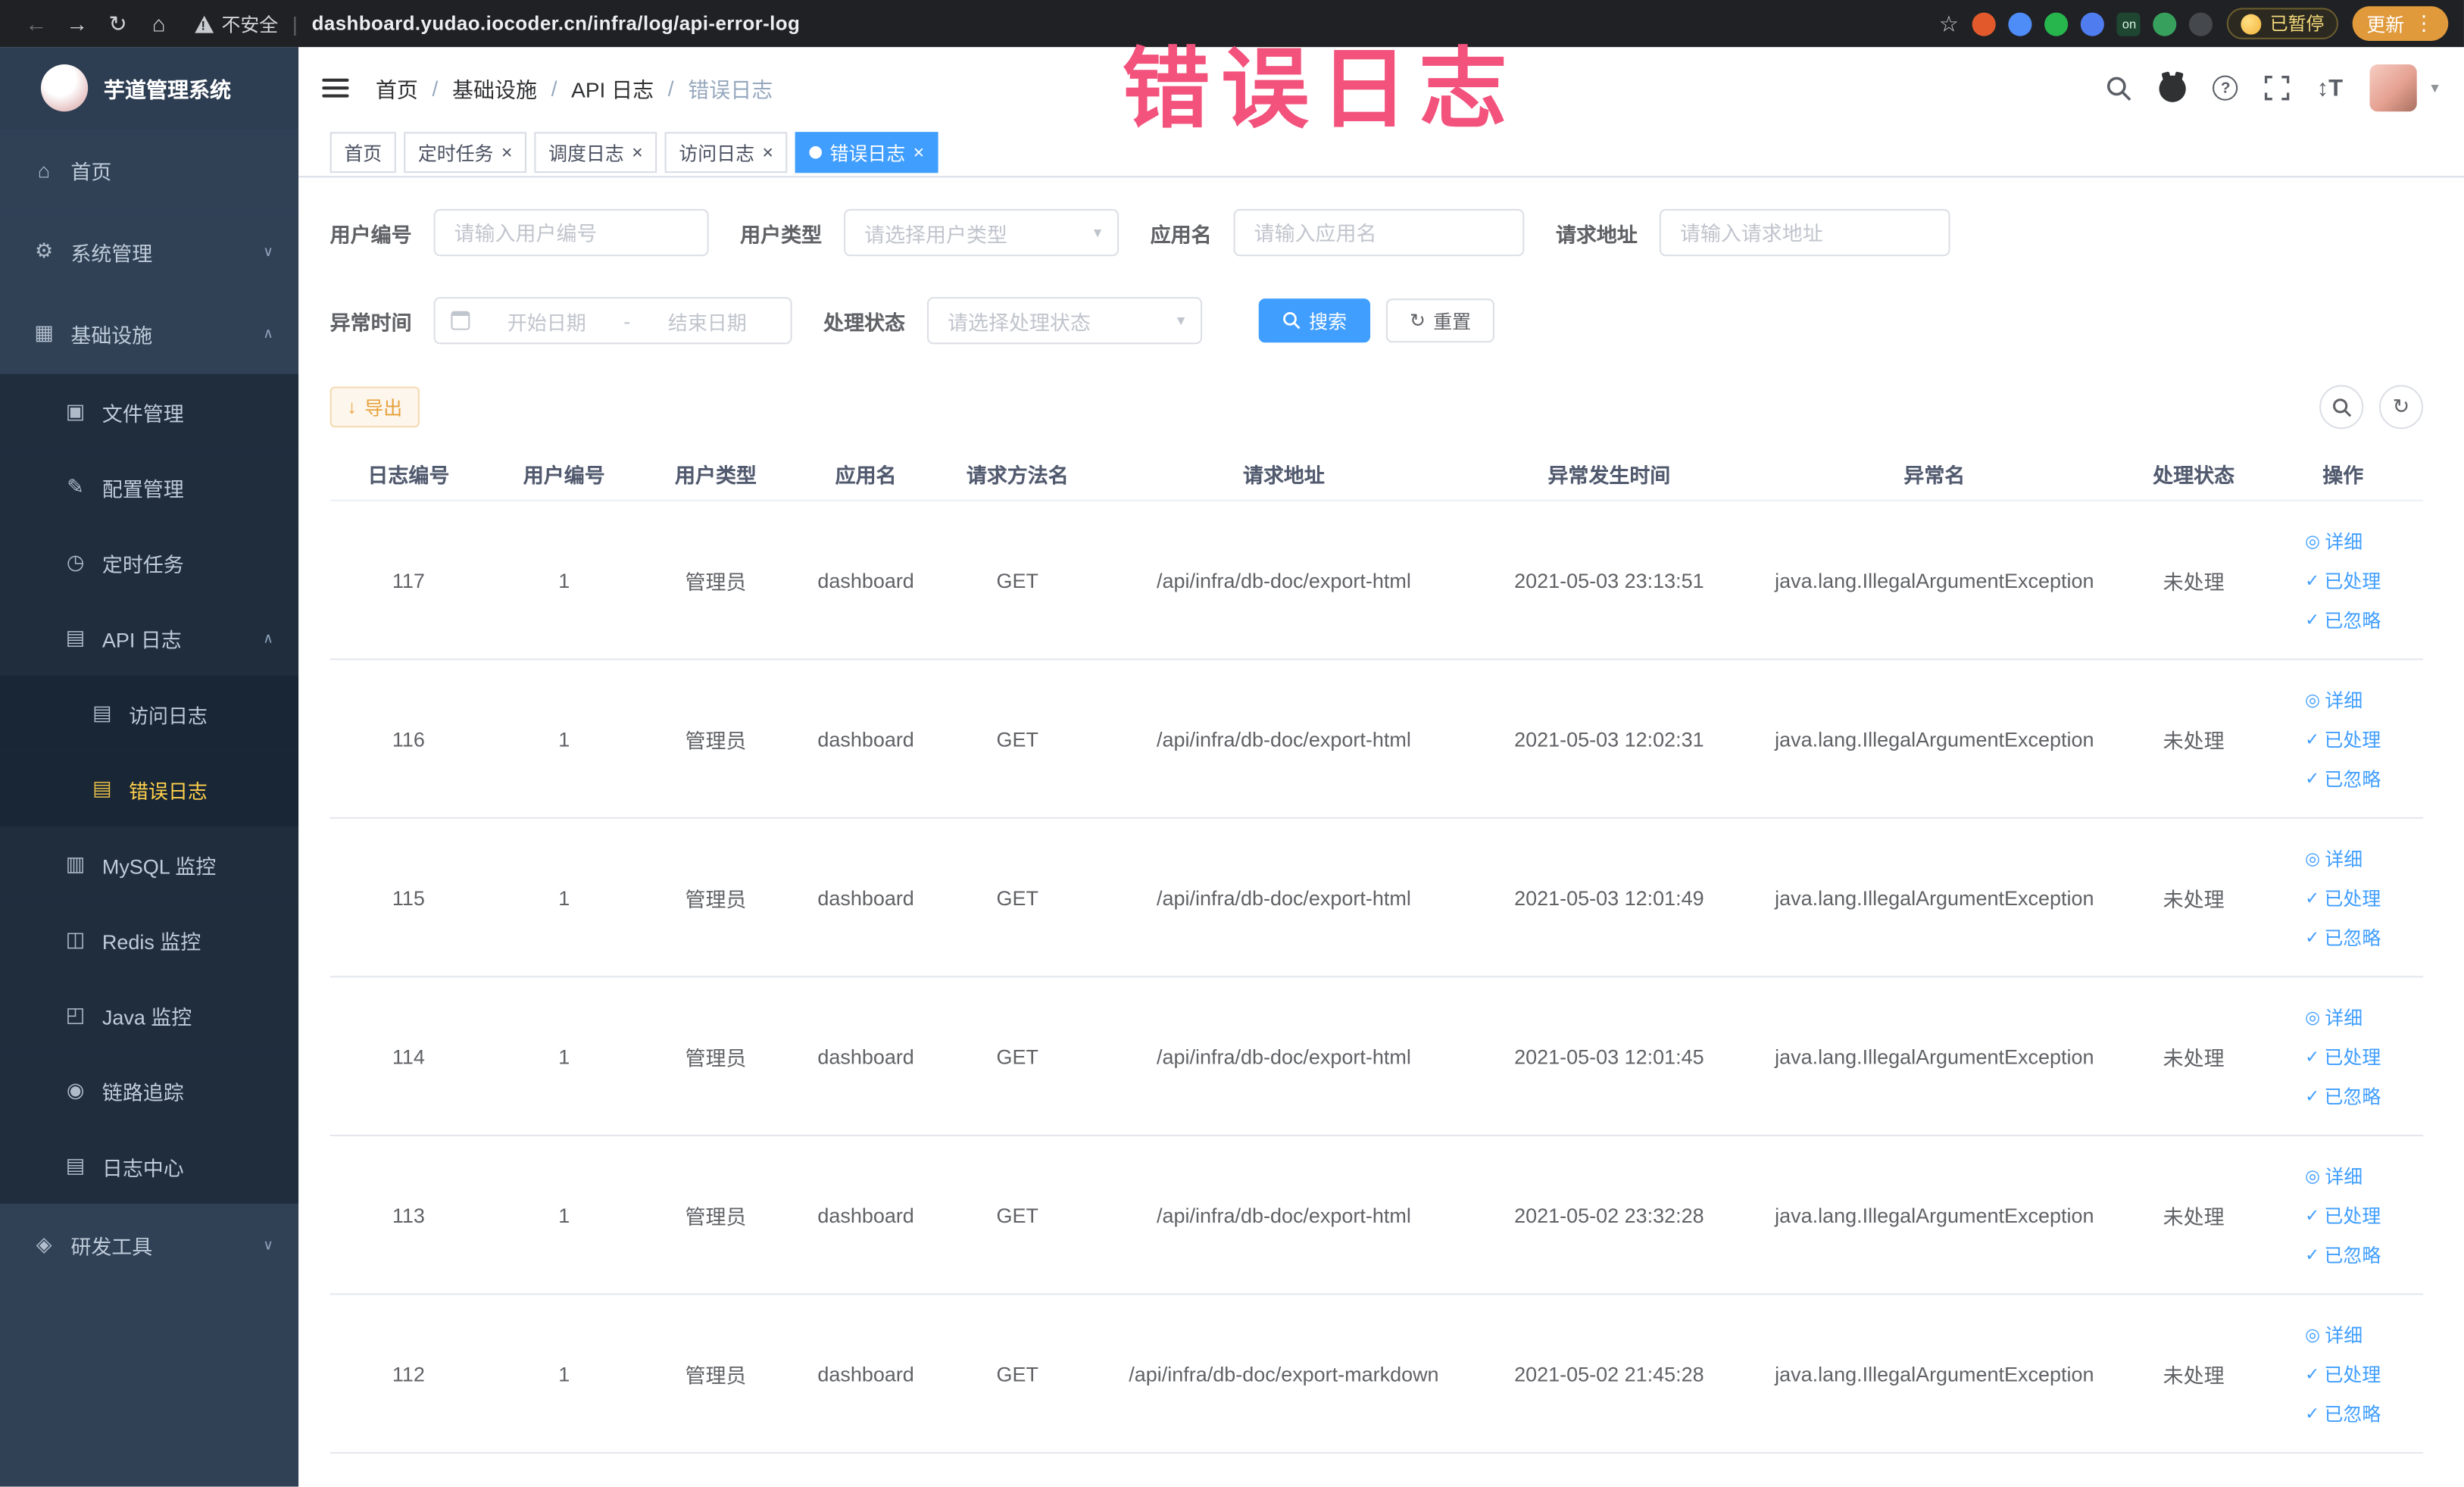 The height and width of the screenshot is (1487, 2464). What do you see at coordinates (2119, 88) in the screenshot?
I see `search-icon` at bounding box center [2119, 88].